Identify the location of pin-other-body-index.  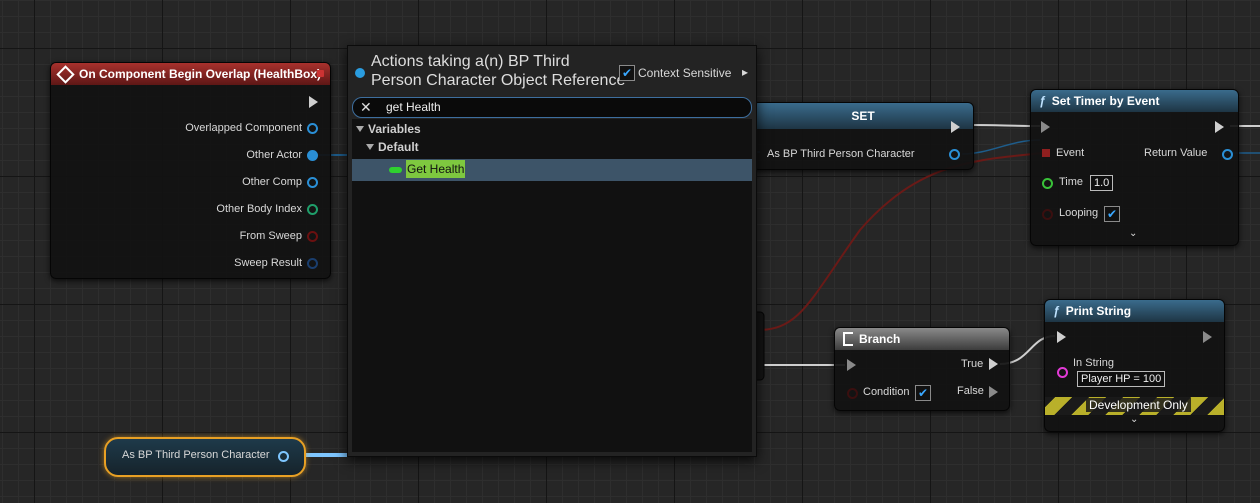
(312, 209).